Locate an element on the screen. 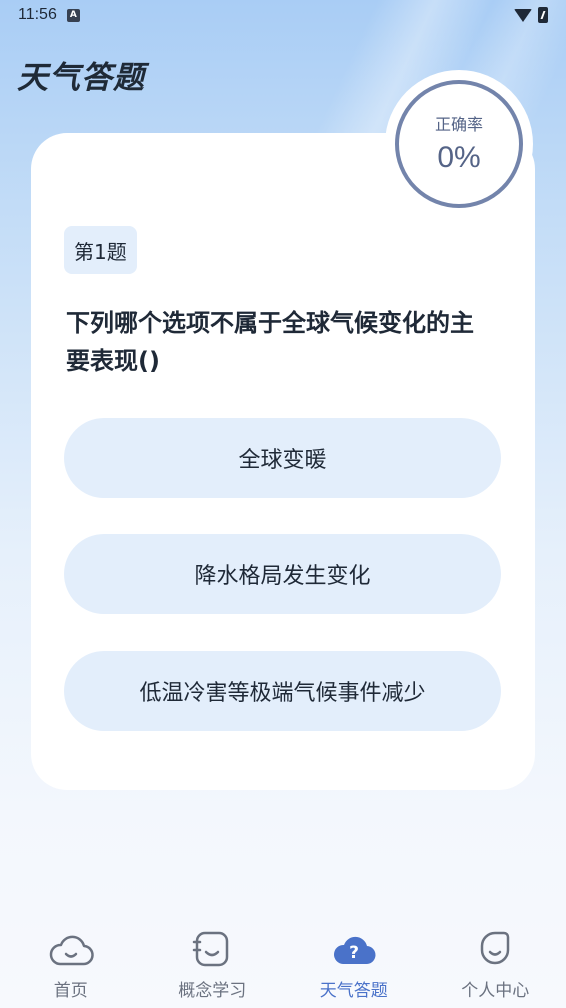 The image size is (566, 1008). cloud-face-icon is located at coordinates (71, 950).